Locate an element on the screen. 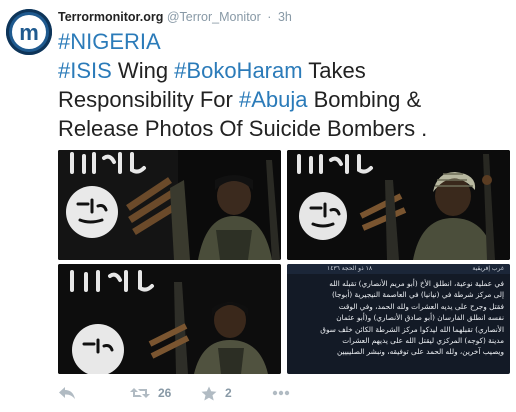 Image resolution: width=516 pixels, height=412 pixels. tweet-header: Terrormonitor.org @Terror_Monitor · 3h is located at coordinates (175, 18).